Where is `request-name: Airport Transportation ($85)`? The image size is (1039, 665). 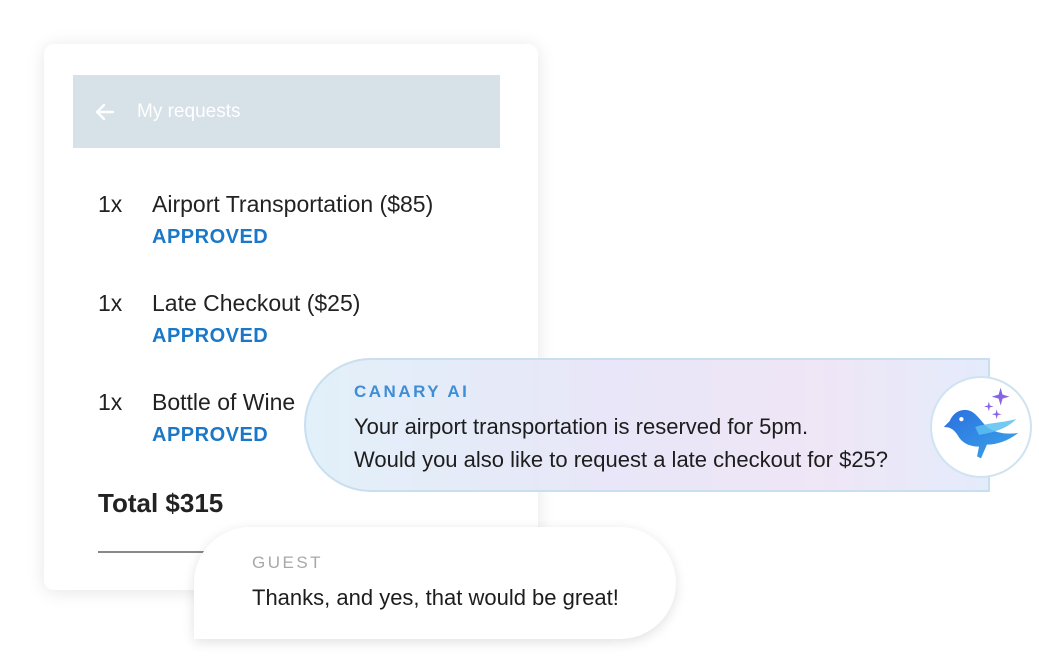
request-name: Airport Transportation ($85) is located at coordinates (293, 204).